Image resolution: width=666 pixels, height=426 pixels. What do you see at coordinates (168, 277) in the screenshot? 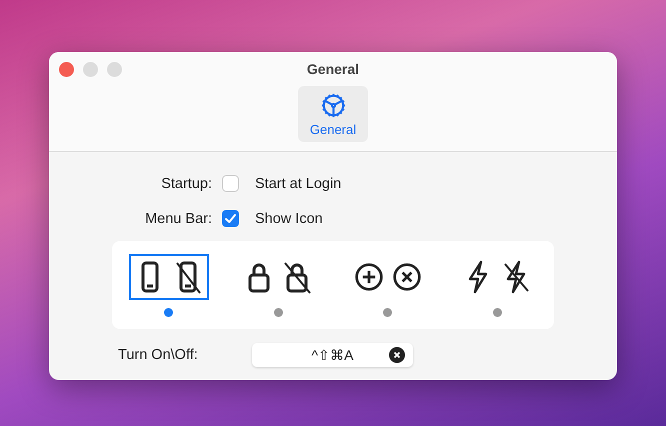
I see `icon-style-option` at bounding box center [168, 277].